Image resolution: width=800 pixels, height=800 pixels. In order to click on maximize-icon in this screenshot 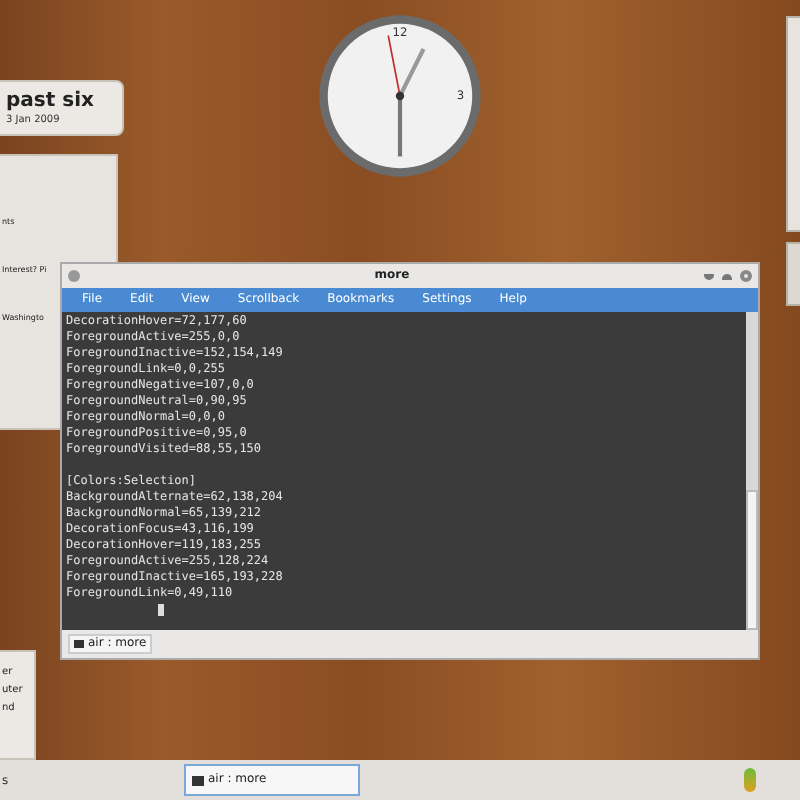, I will do `click(727, 276)`.